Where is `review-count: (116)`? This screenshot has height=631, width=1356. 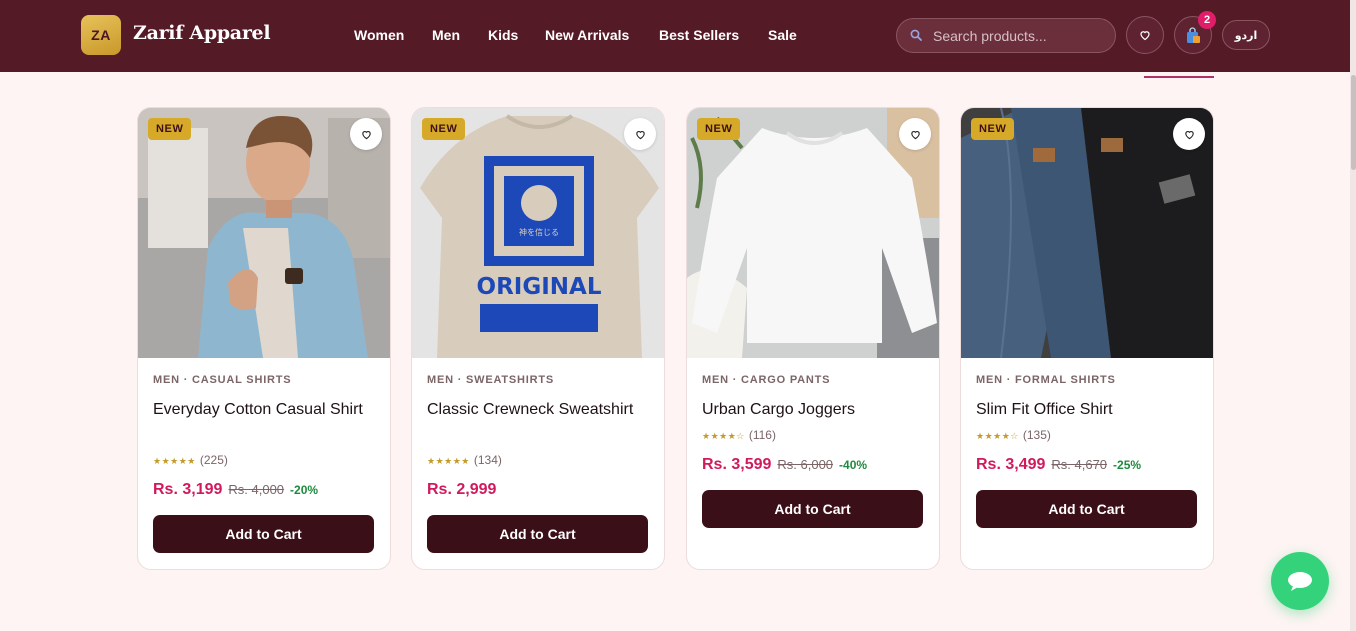 review-count: (116) is located at coordinates (762, 435).